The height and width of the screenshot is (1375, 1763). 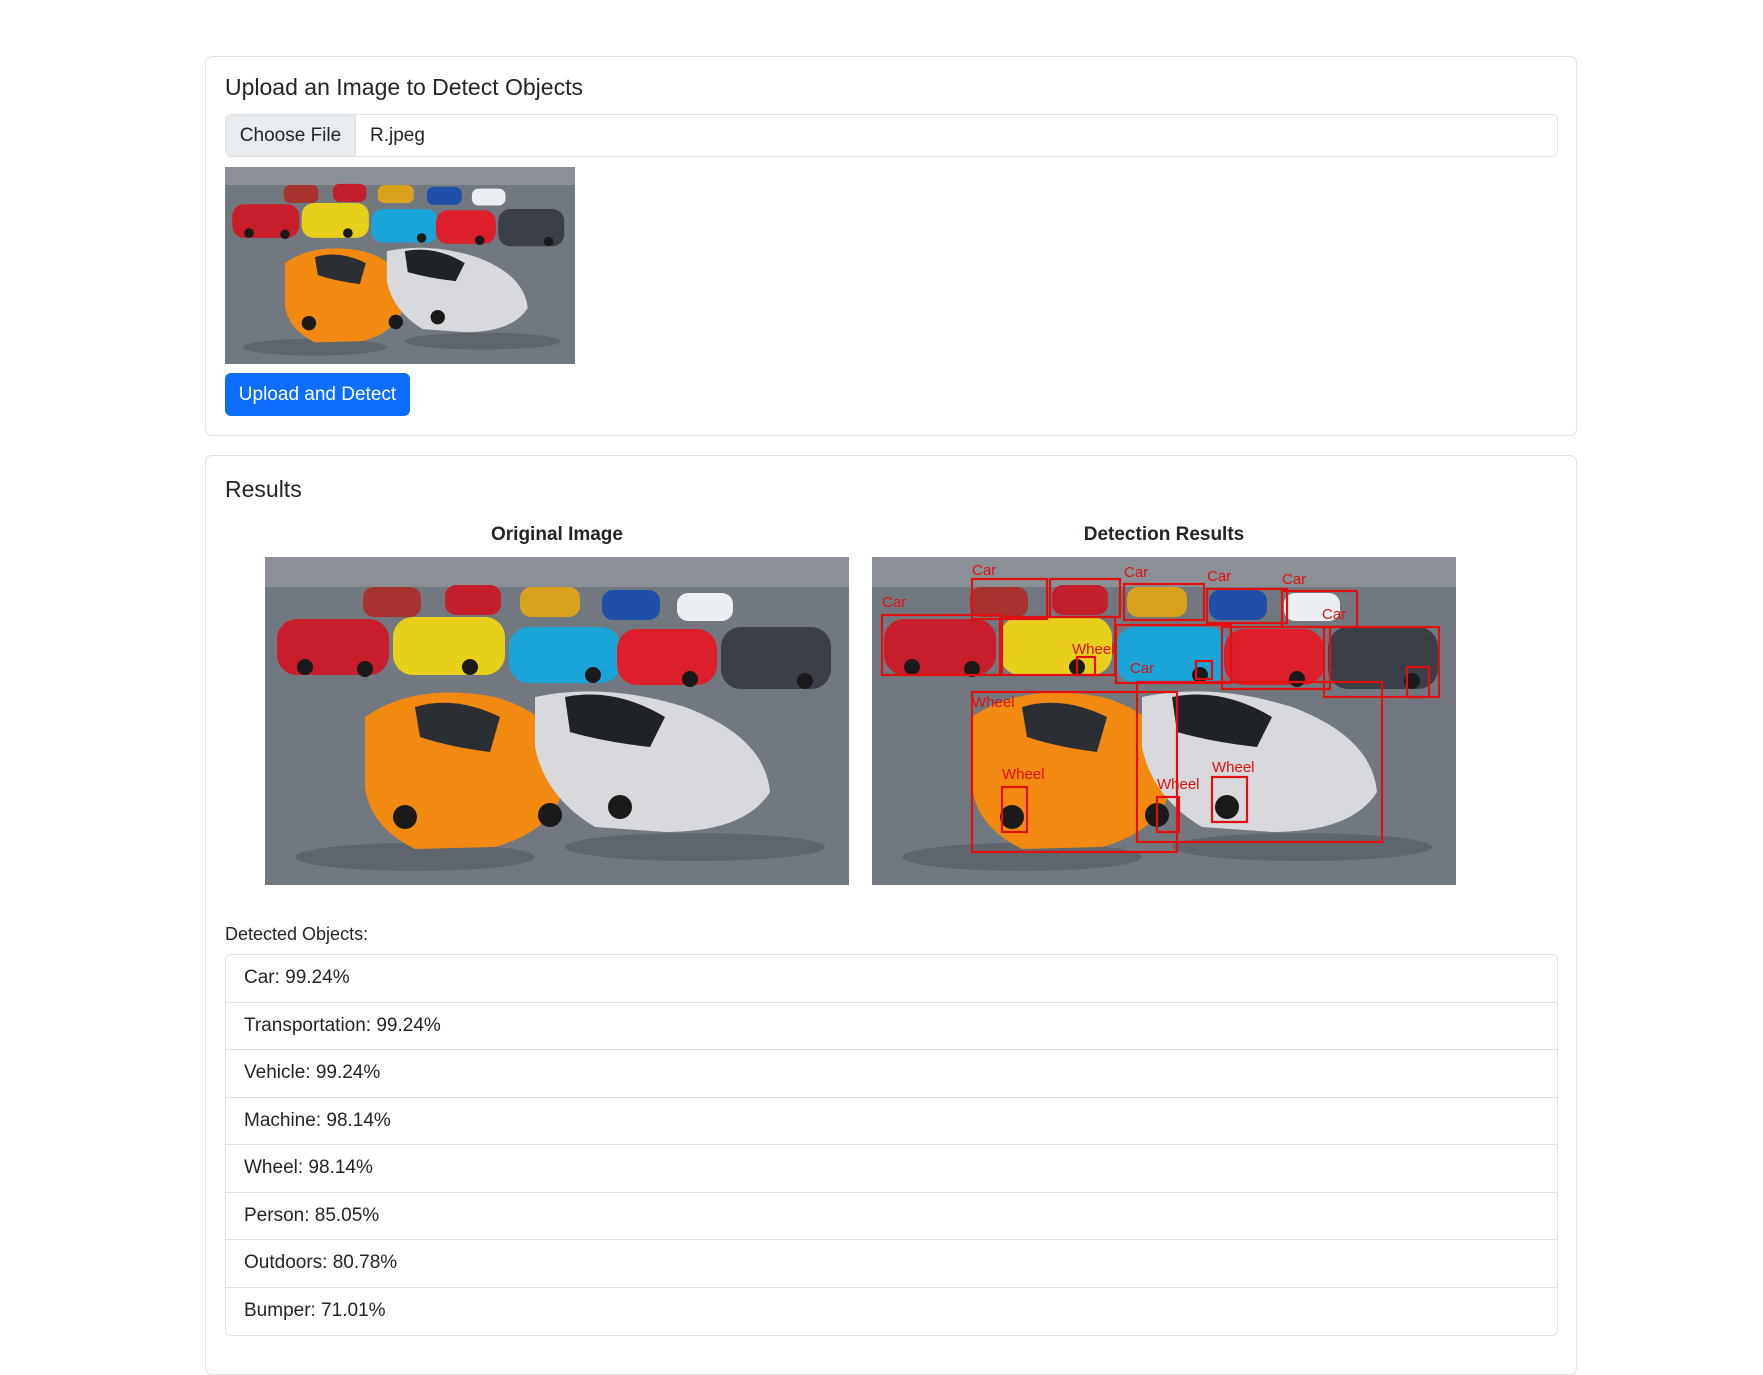 I want to click on list-item: Vehicle: 99.24%, so click(x=891, y=1074).